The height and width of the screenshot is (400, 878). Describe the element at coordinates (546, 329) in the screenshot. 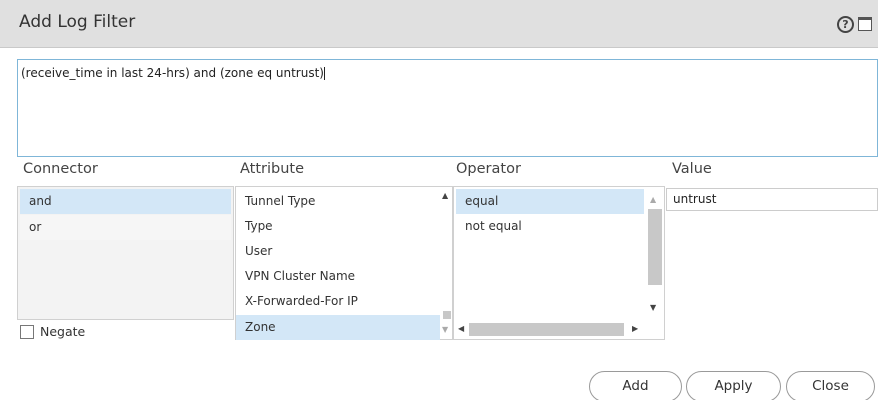

I see `operator-hscroll-thumb` at that location.